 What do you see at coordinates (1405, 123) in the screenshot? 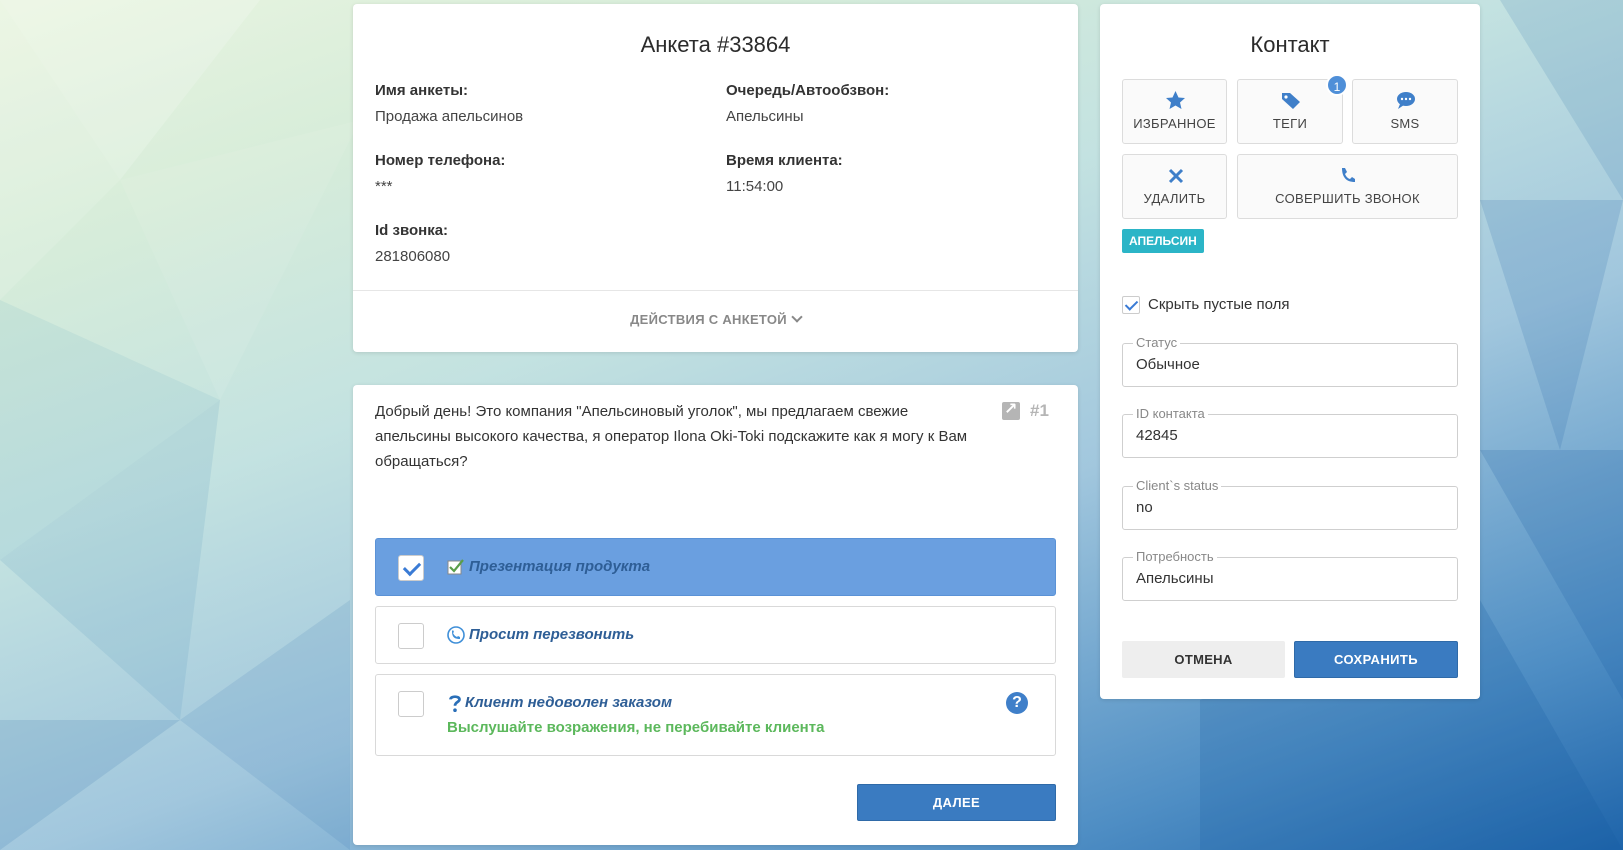
I see `tile-label: SMS` at bounding box center [1405, 123].